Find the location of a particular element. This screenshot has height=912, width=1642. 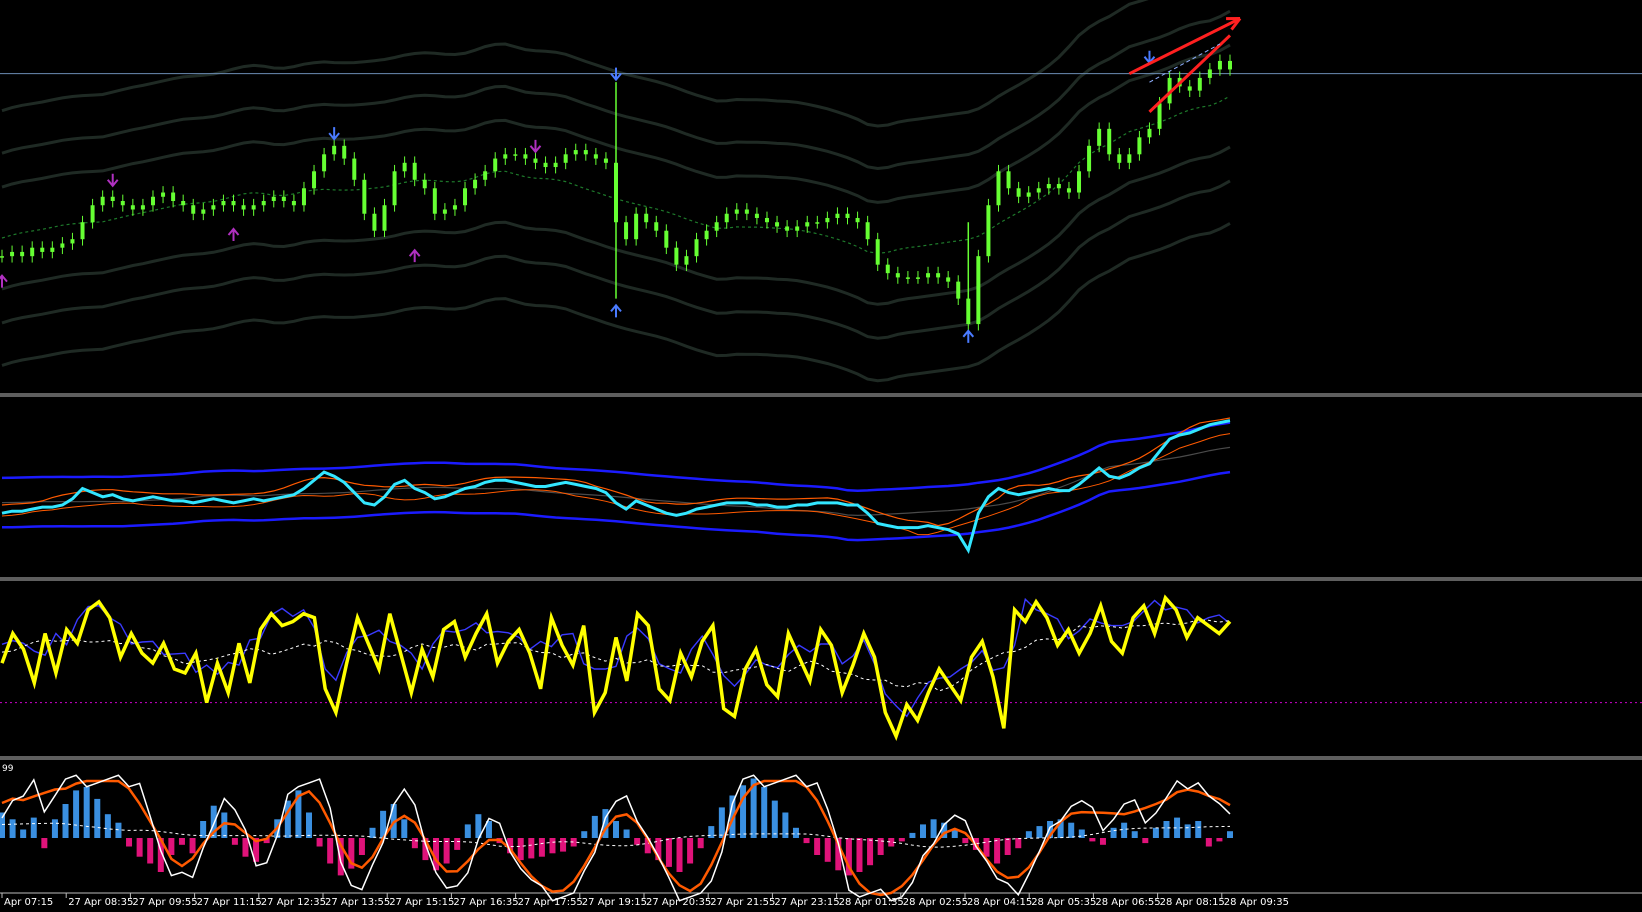

x-tick-label: 27 Apr 17:55 is located at coordinates (550, 902).